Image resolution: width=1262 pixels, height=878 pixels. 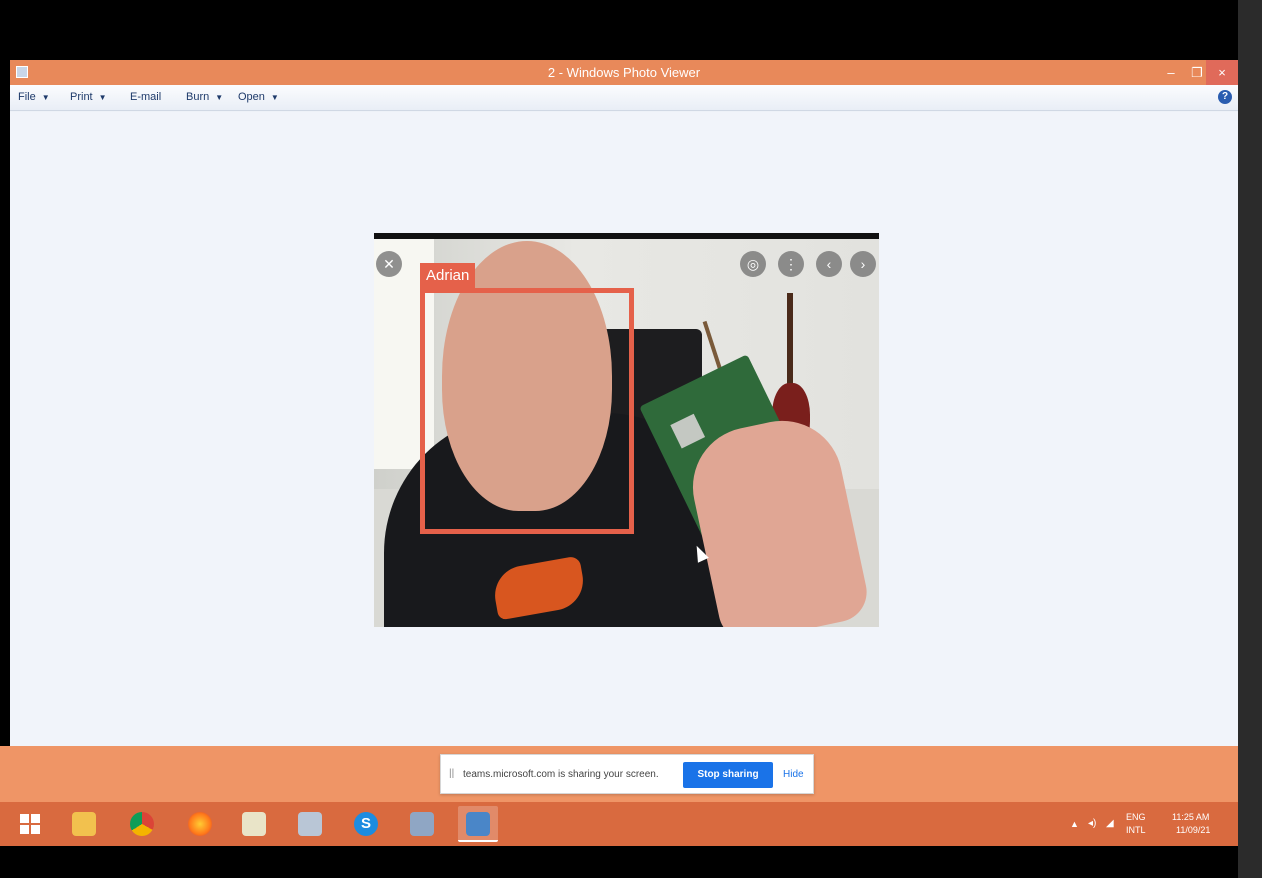 I want to click on hide-link: Hide, so click(x=793, y=774).